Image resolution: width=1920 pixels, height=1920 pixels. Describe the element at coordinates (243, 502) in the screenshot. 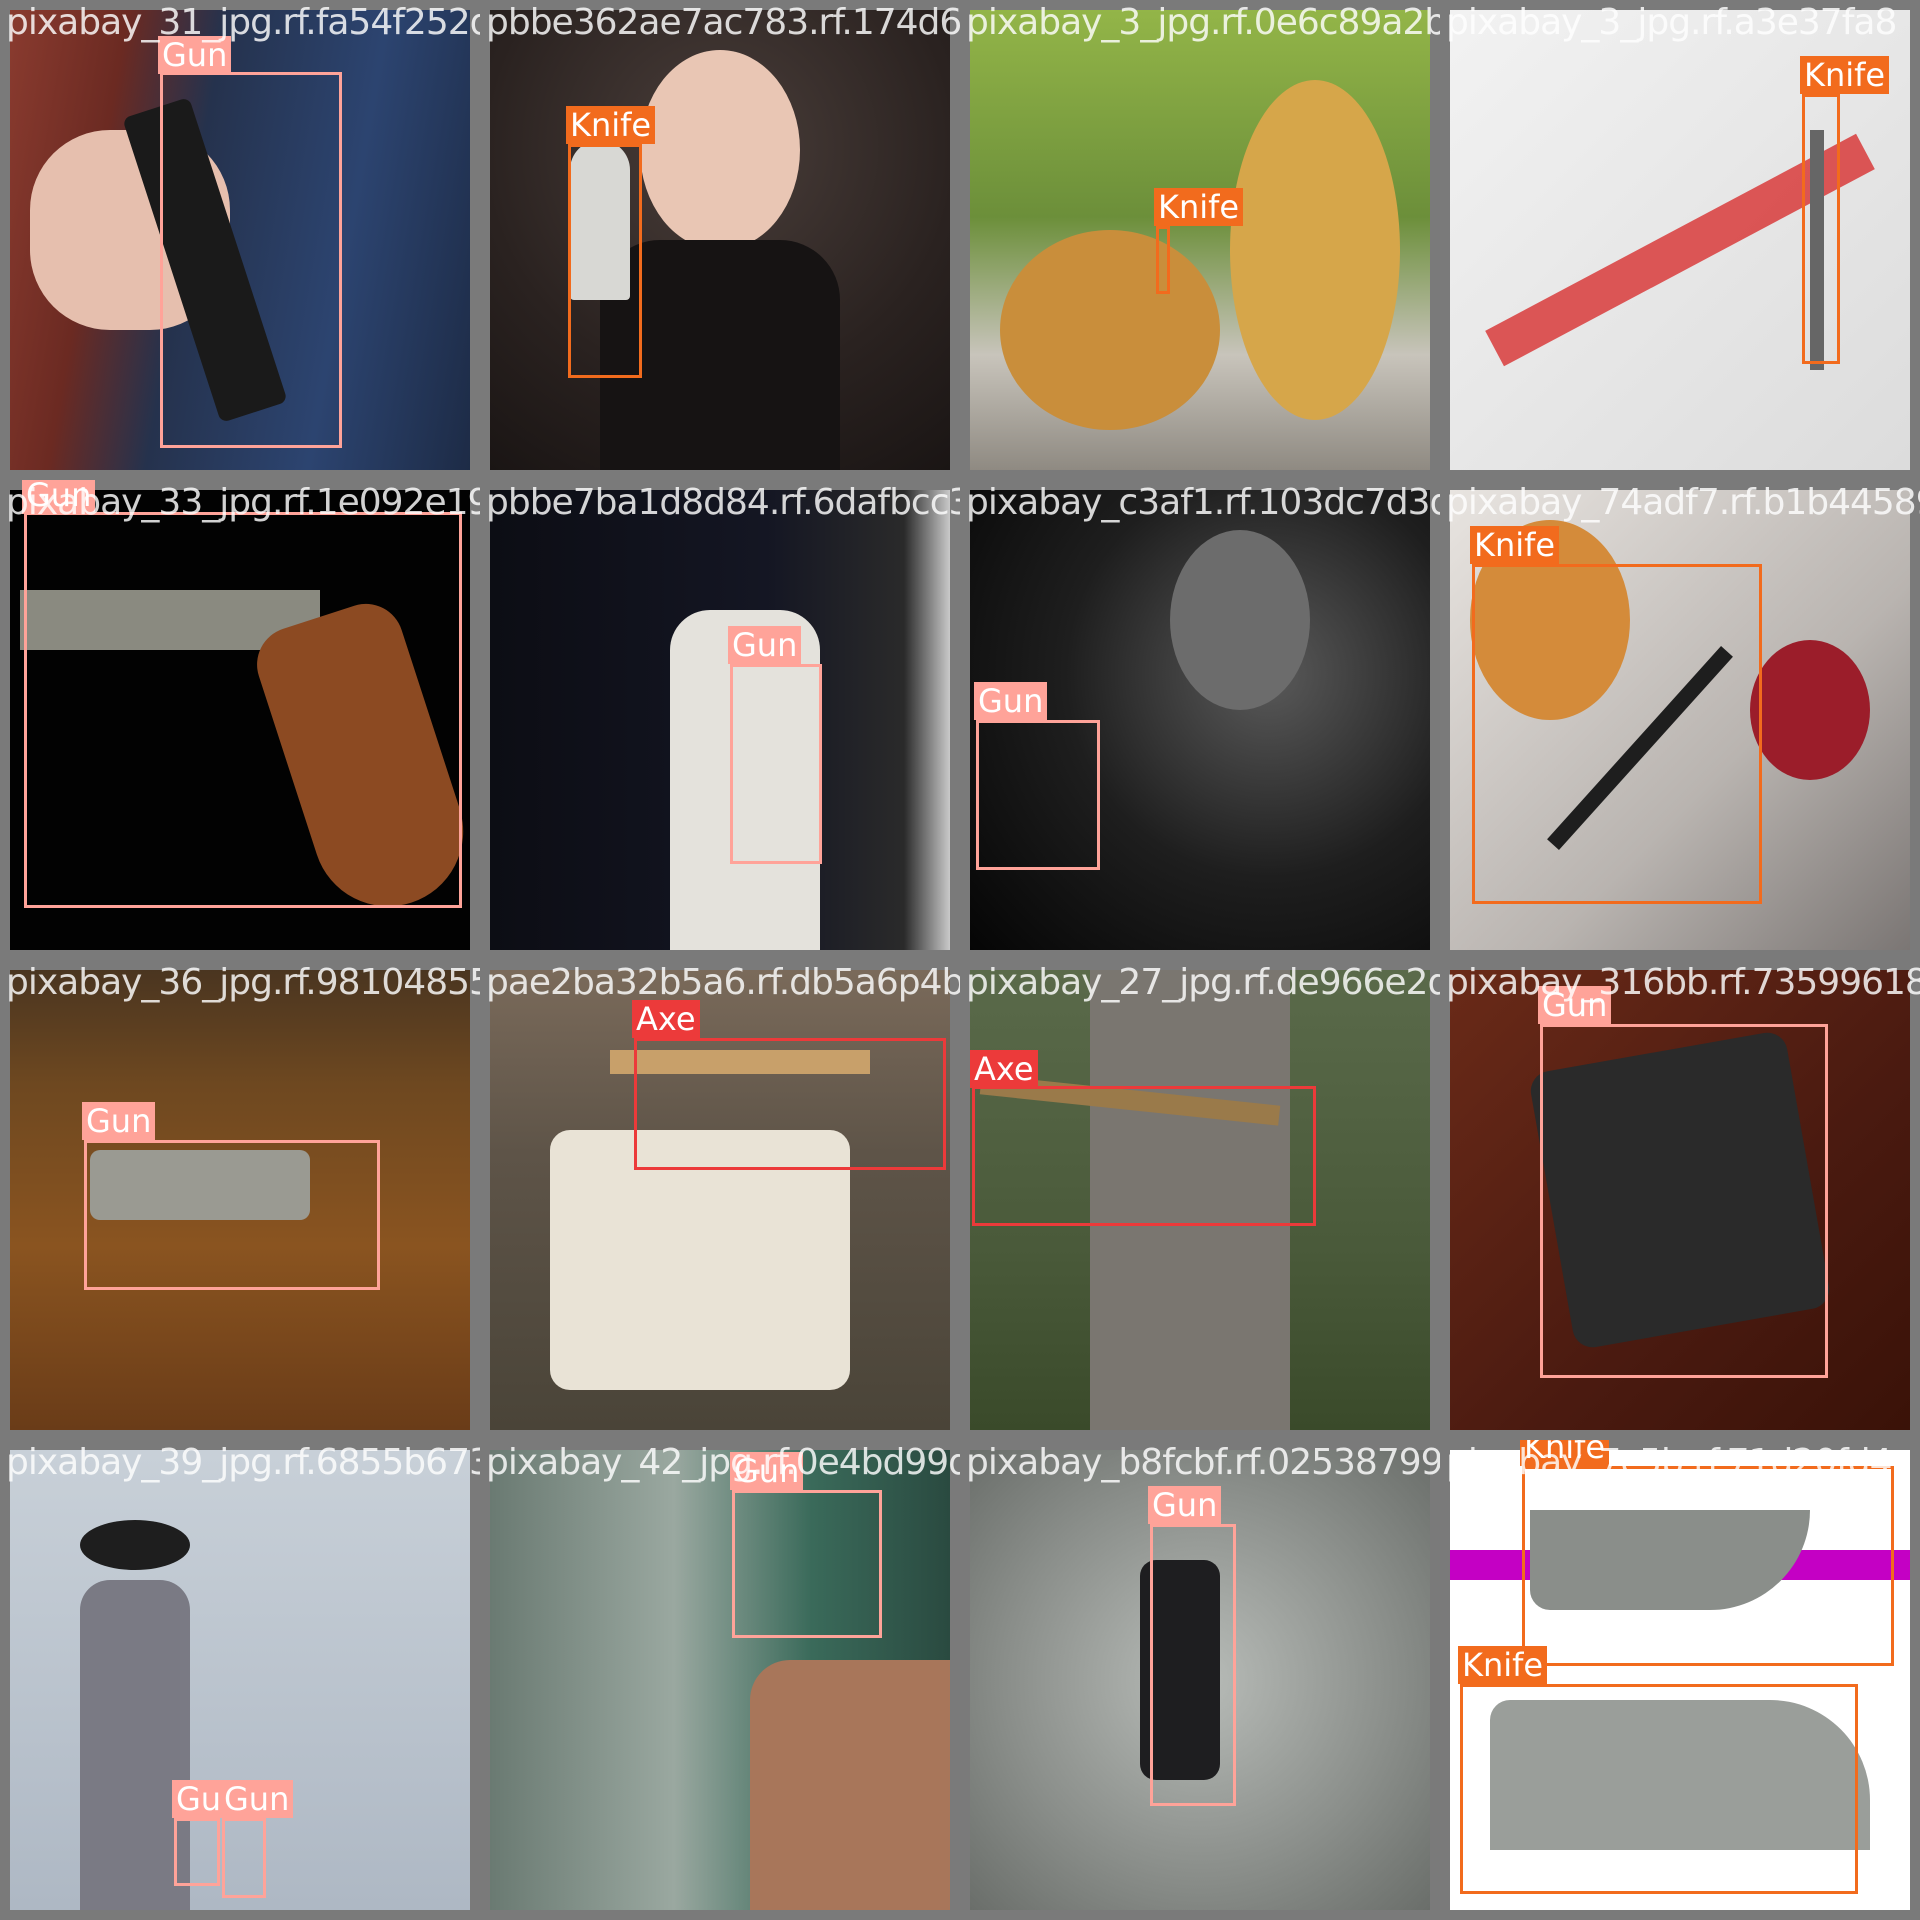

I see `tile-filename: pixabay_33_jpg.rf.1e092e19bbe7ba1d8d84` at that location.